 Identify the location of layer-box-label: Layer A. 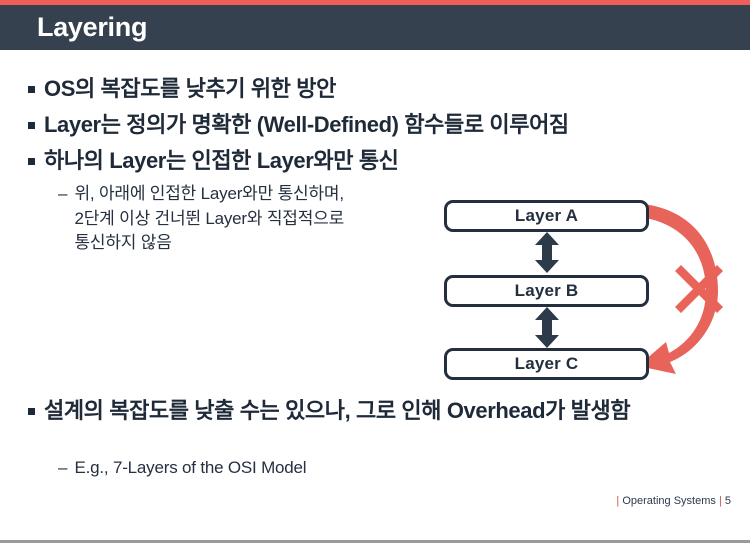
(546, 215).